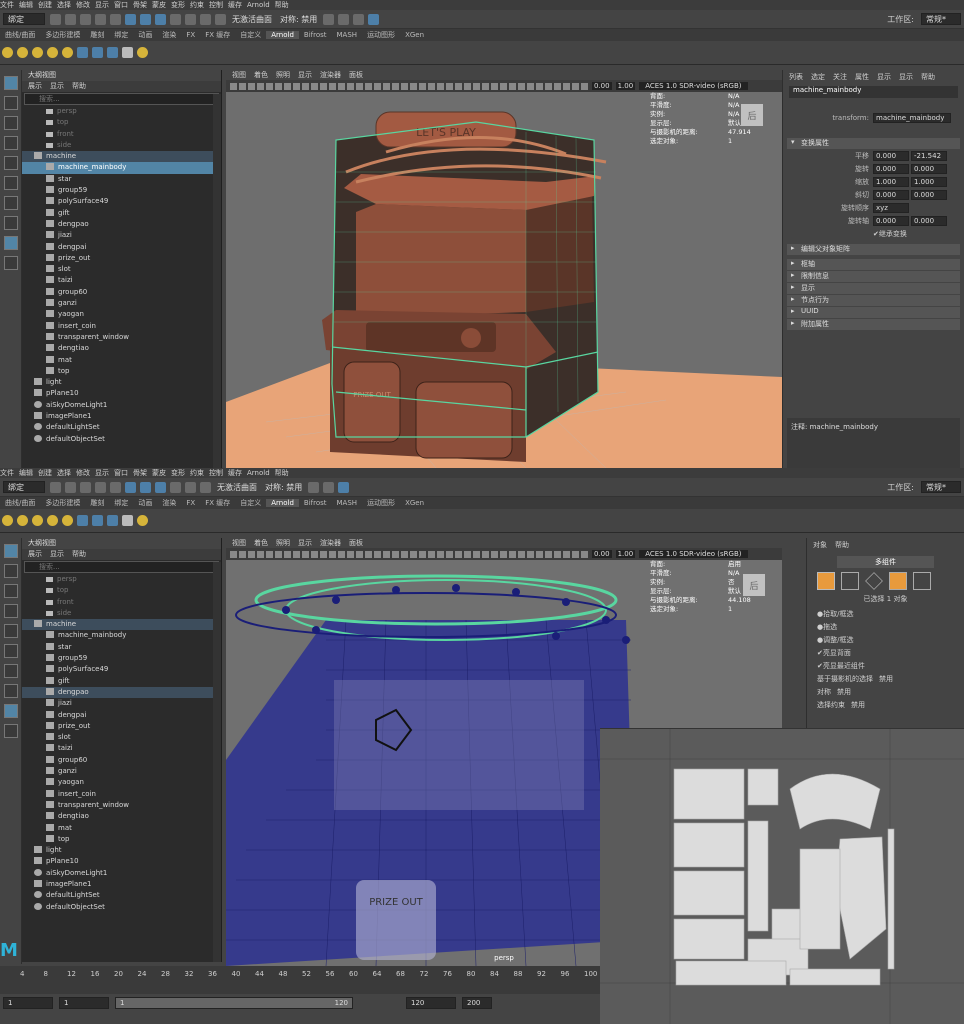  Describe the element at coordinates (121, 360) in the screenshot. I see `outliner-item: mat` at that location.